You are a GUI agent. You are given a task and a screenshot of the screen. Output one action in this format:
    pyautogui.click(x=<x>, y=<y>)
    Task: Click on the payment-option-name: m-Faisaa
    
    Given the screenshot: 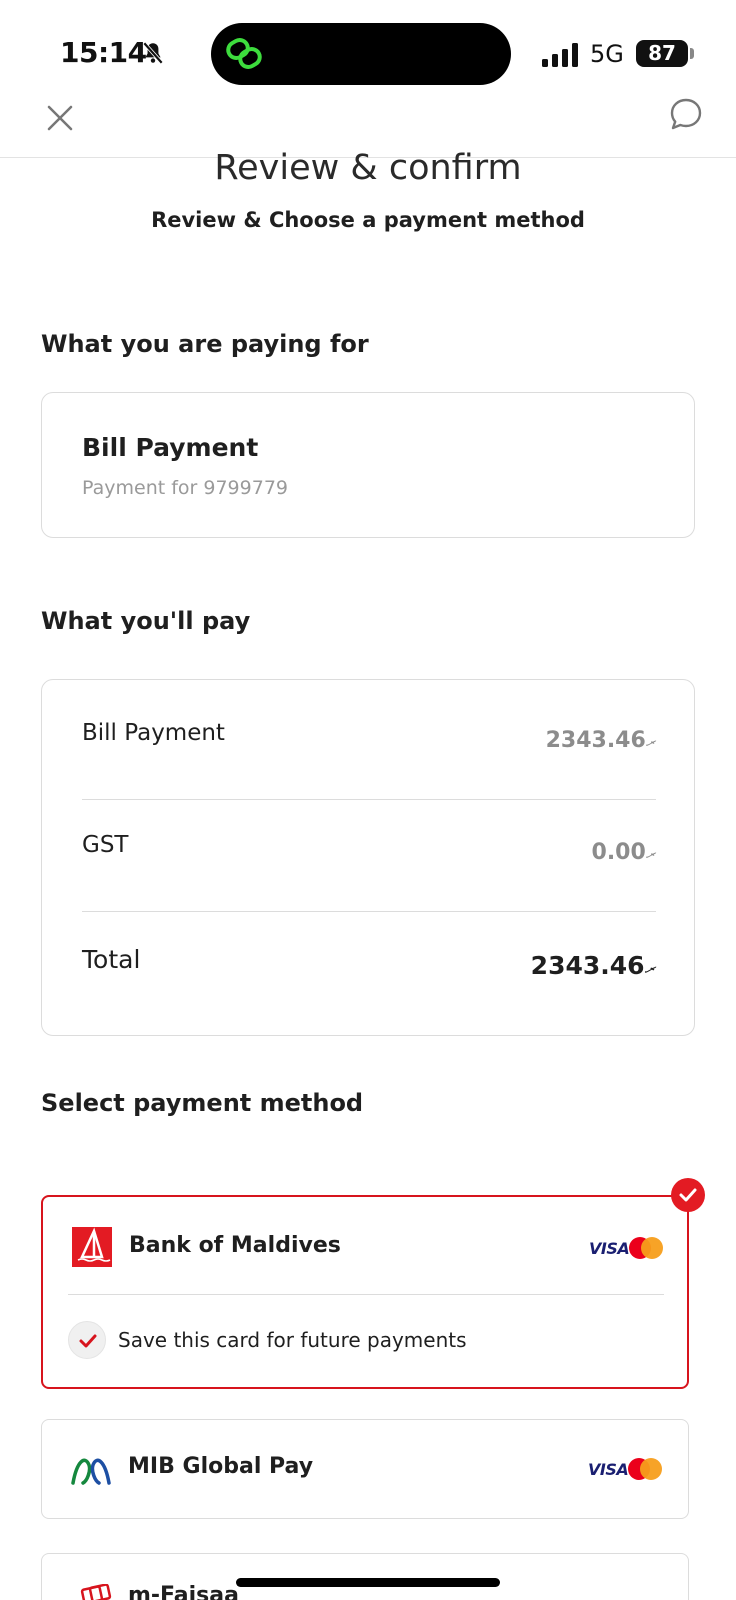 What is the action you would take?
    pyautogui.click(x=183, y=1591)
    